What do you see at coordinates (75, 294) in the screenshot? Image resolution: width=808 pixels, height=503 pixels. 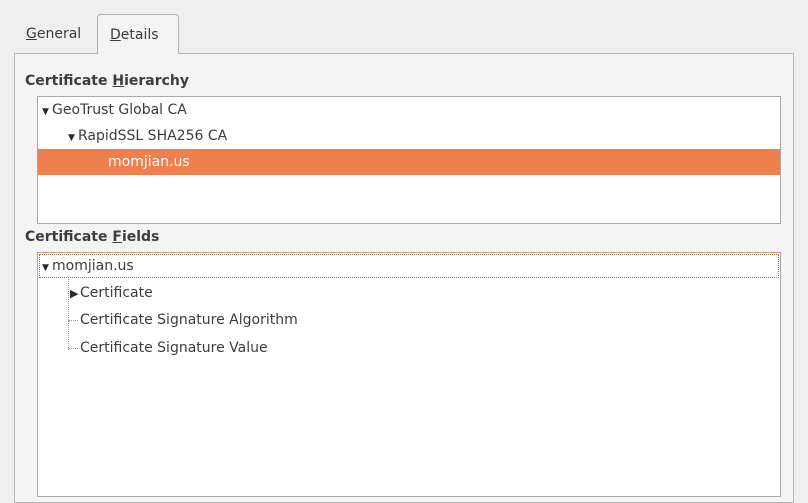 I see `collapsed-arrow-icon: ▶` at bounding box center [75, 294].